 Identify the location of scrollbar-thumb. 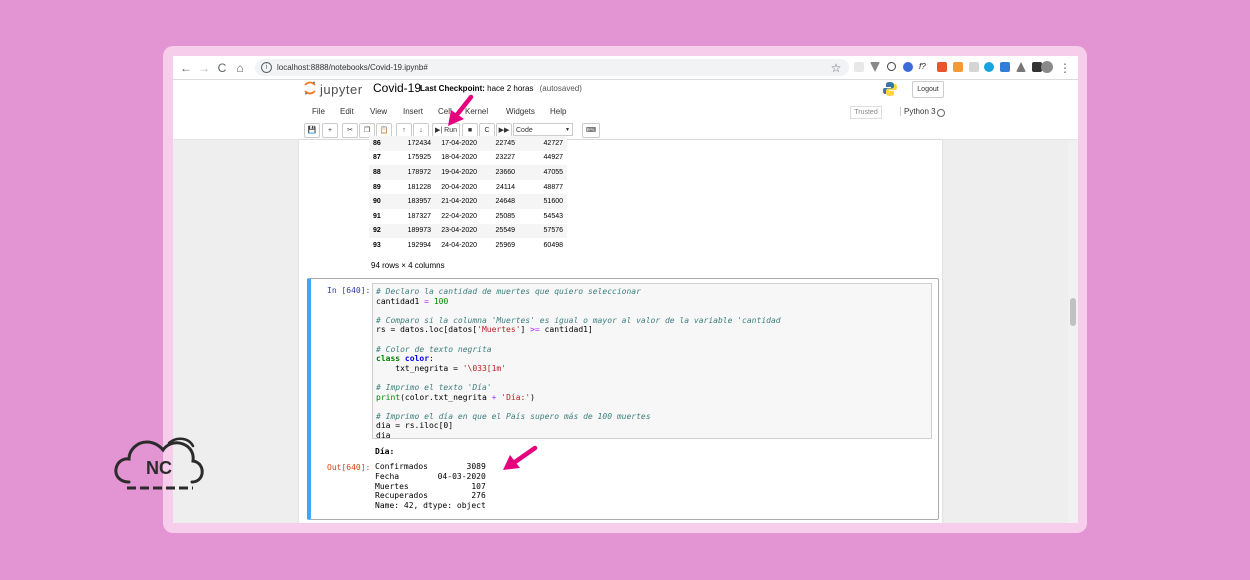
(1073, 312).